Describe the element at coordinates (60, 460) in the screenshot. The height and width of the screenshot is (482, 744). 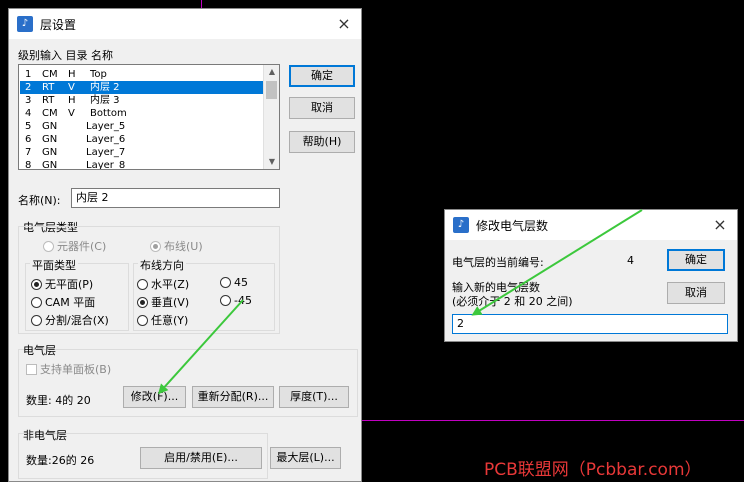
I see `nonelec-layer-count: 数量:26的 26` at that location.